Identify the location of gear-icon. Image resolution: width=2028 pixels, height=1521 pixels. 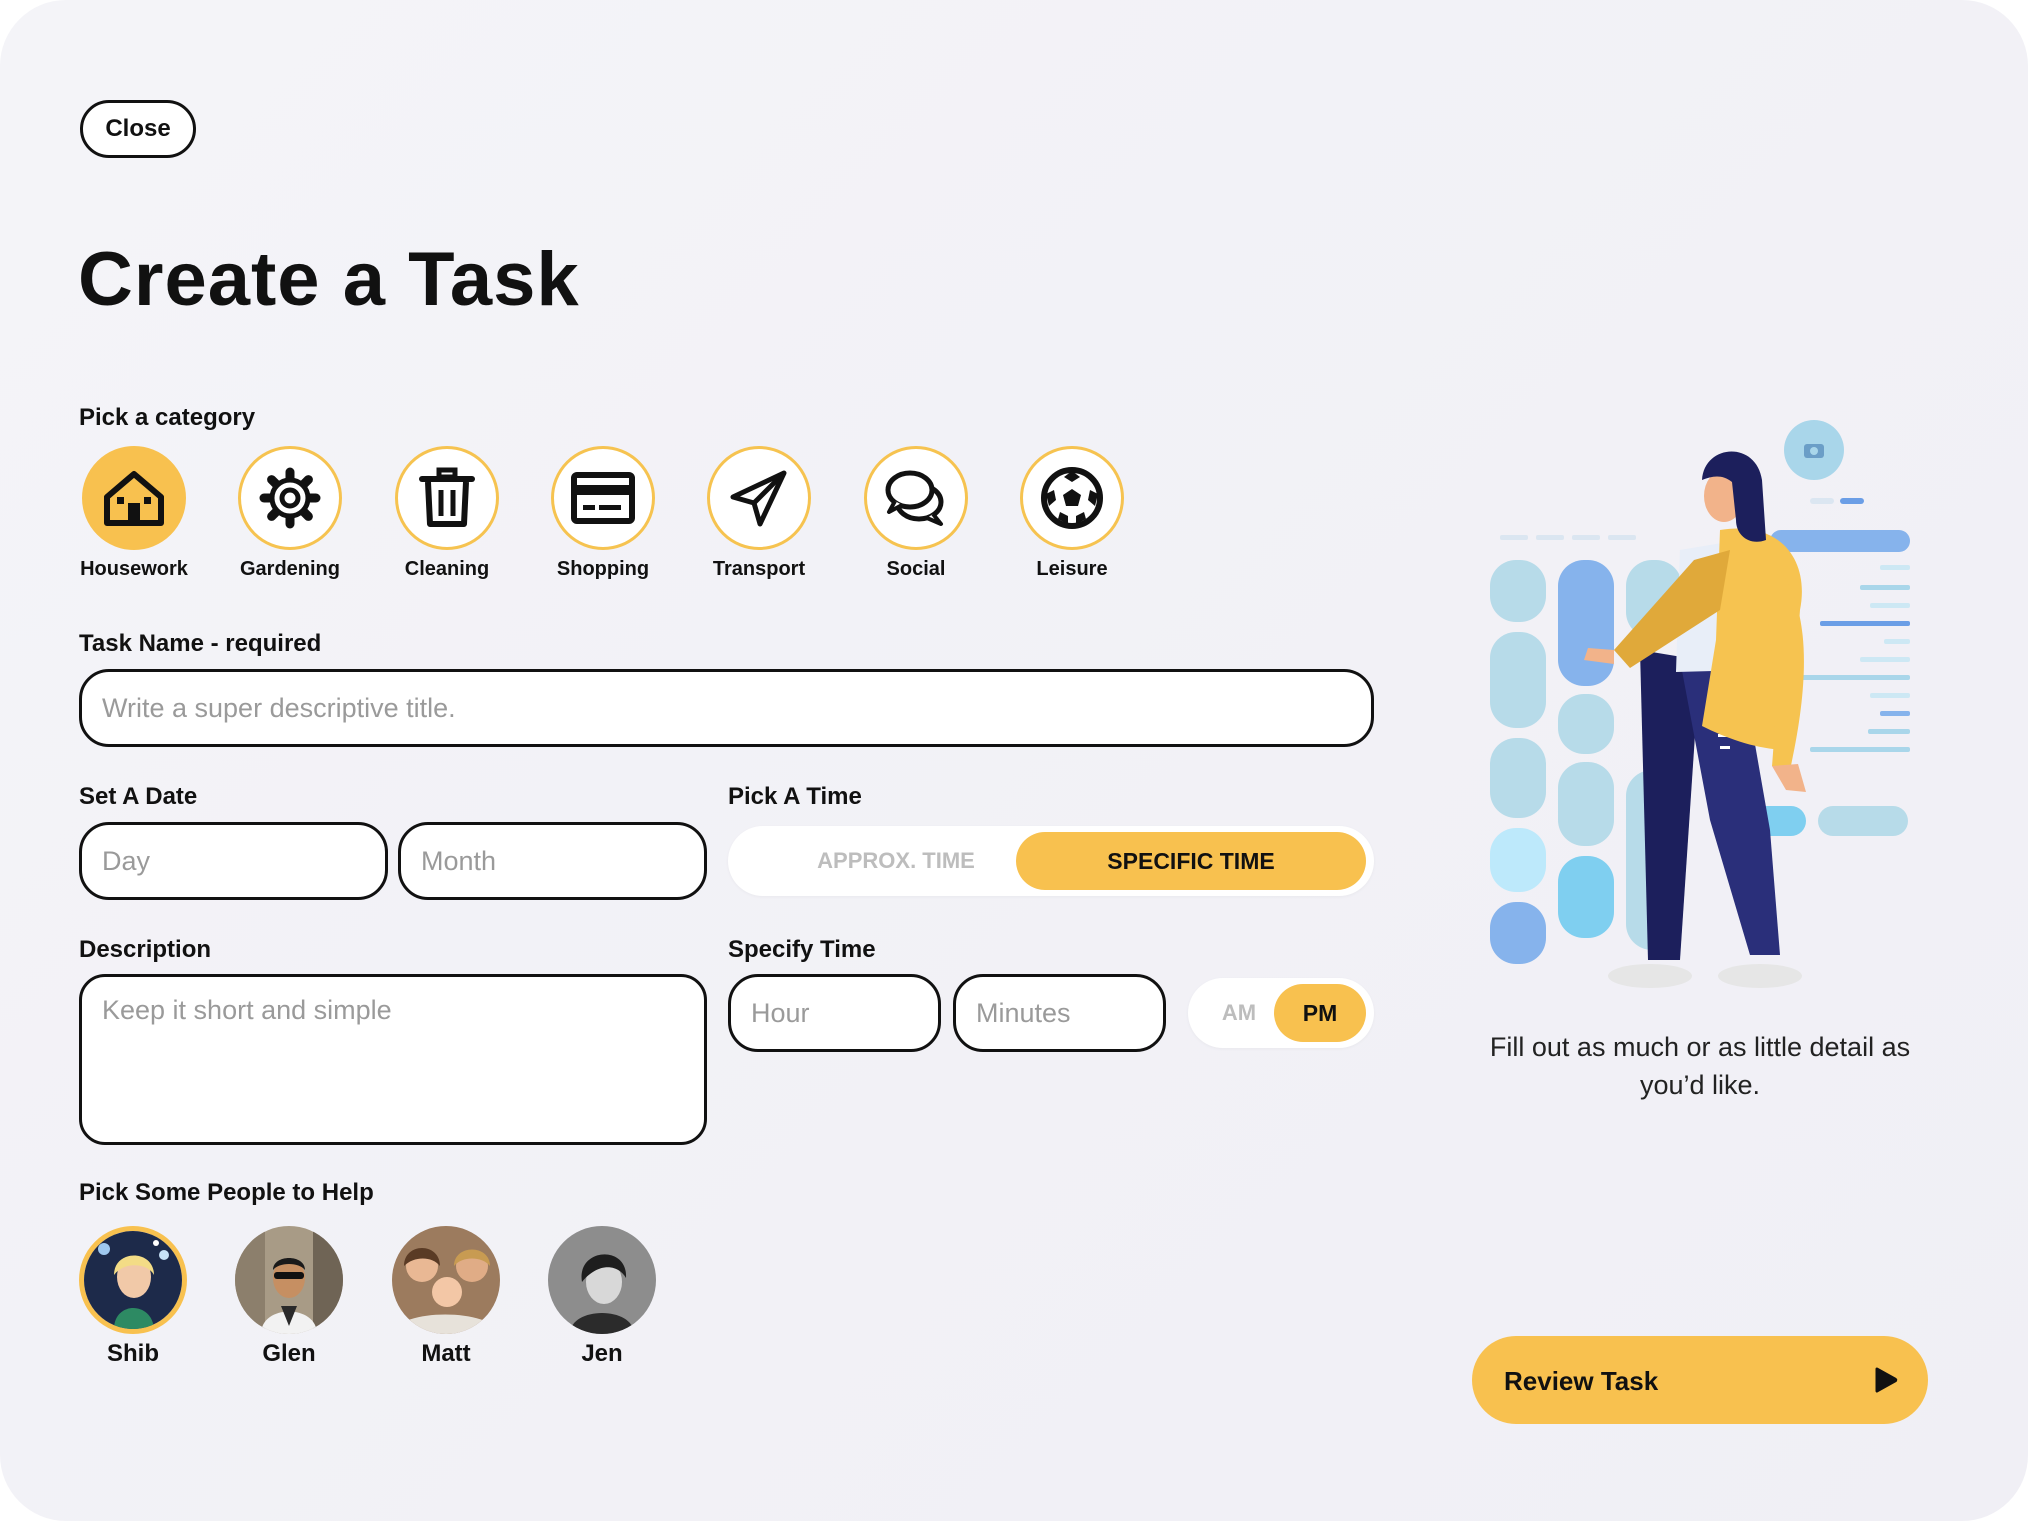
(290, 498).